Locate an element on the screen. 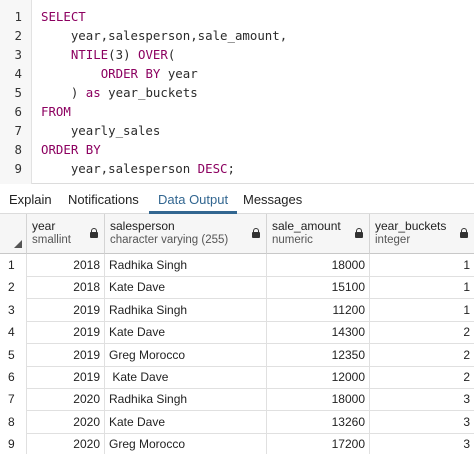  column-header-year: year smallint is located at coordinates (66, 234).